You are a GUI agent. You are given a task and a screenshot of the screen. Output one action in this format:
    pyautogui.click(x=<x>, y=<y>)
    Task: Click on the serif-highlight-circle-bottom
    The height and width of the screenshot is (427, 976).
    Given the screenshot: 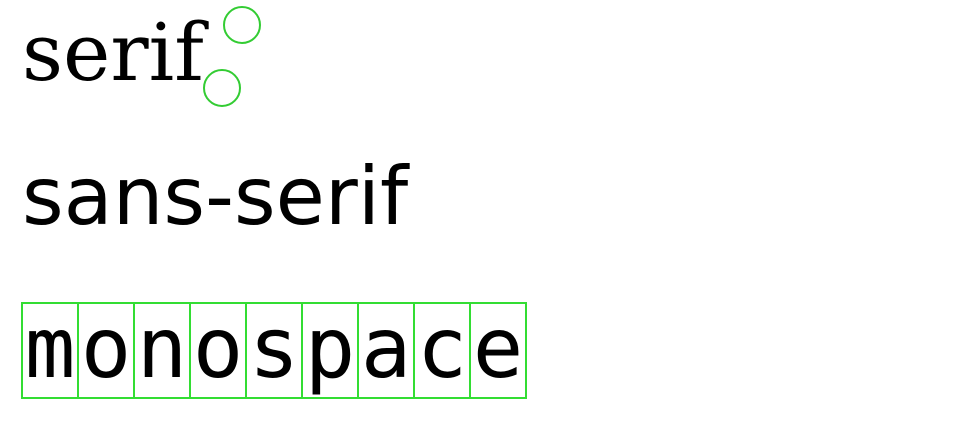 What is the action you would take?
    pyautogui.click(x=222, y=88)
    